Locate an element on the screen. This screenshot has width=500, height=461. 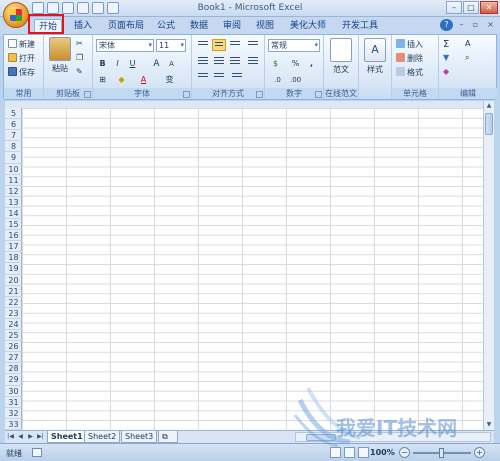
row-header: 19 is located at coordinates (13, 269).